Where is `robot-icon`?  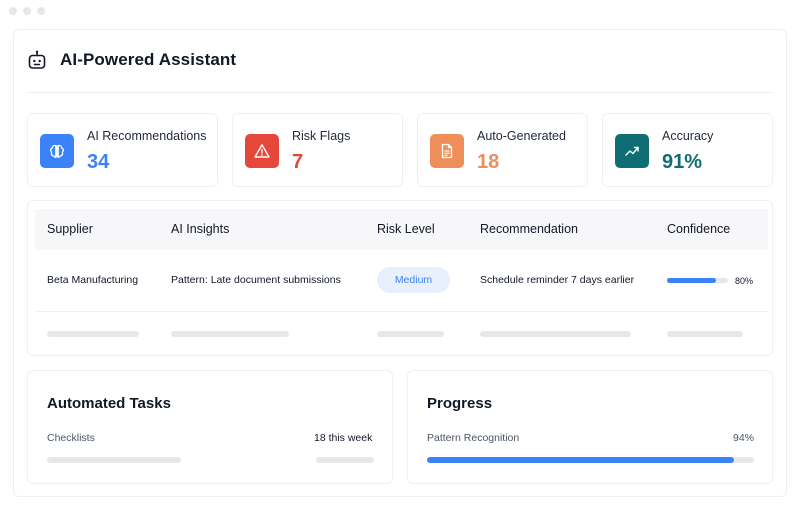 robot-icon is located at coordinates (37, 59).